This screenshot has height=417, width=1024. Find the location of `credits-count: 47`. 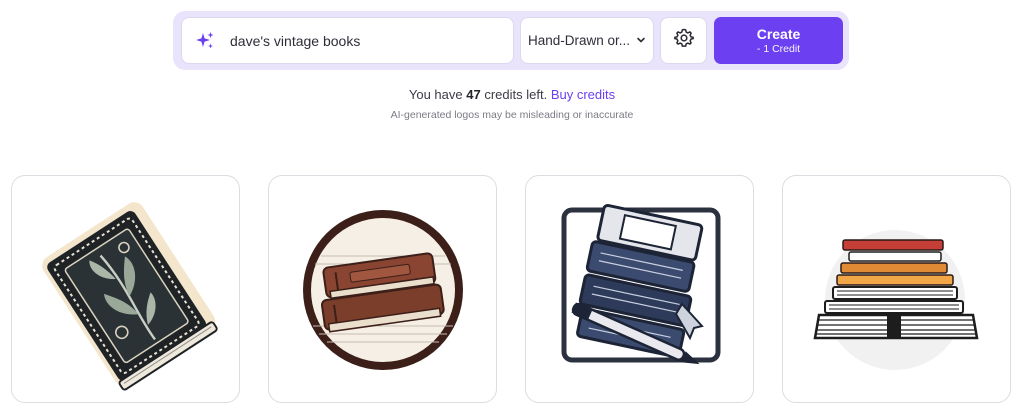

credits-count: 47 is located at coordinates (473, 94).